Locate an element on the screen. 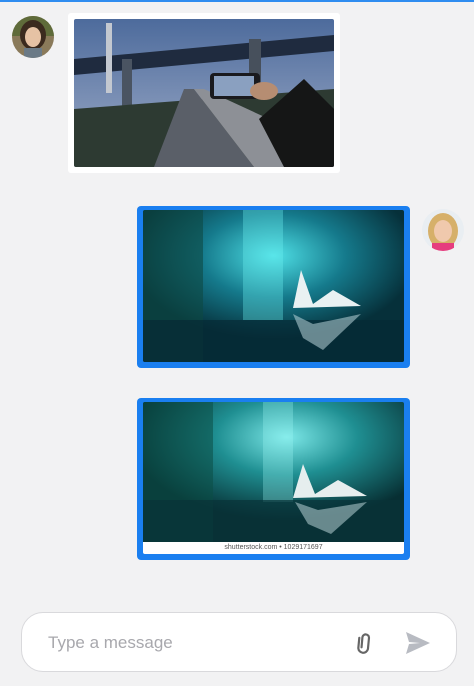  top-accent-line is located at coordinates (237, 1).